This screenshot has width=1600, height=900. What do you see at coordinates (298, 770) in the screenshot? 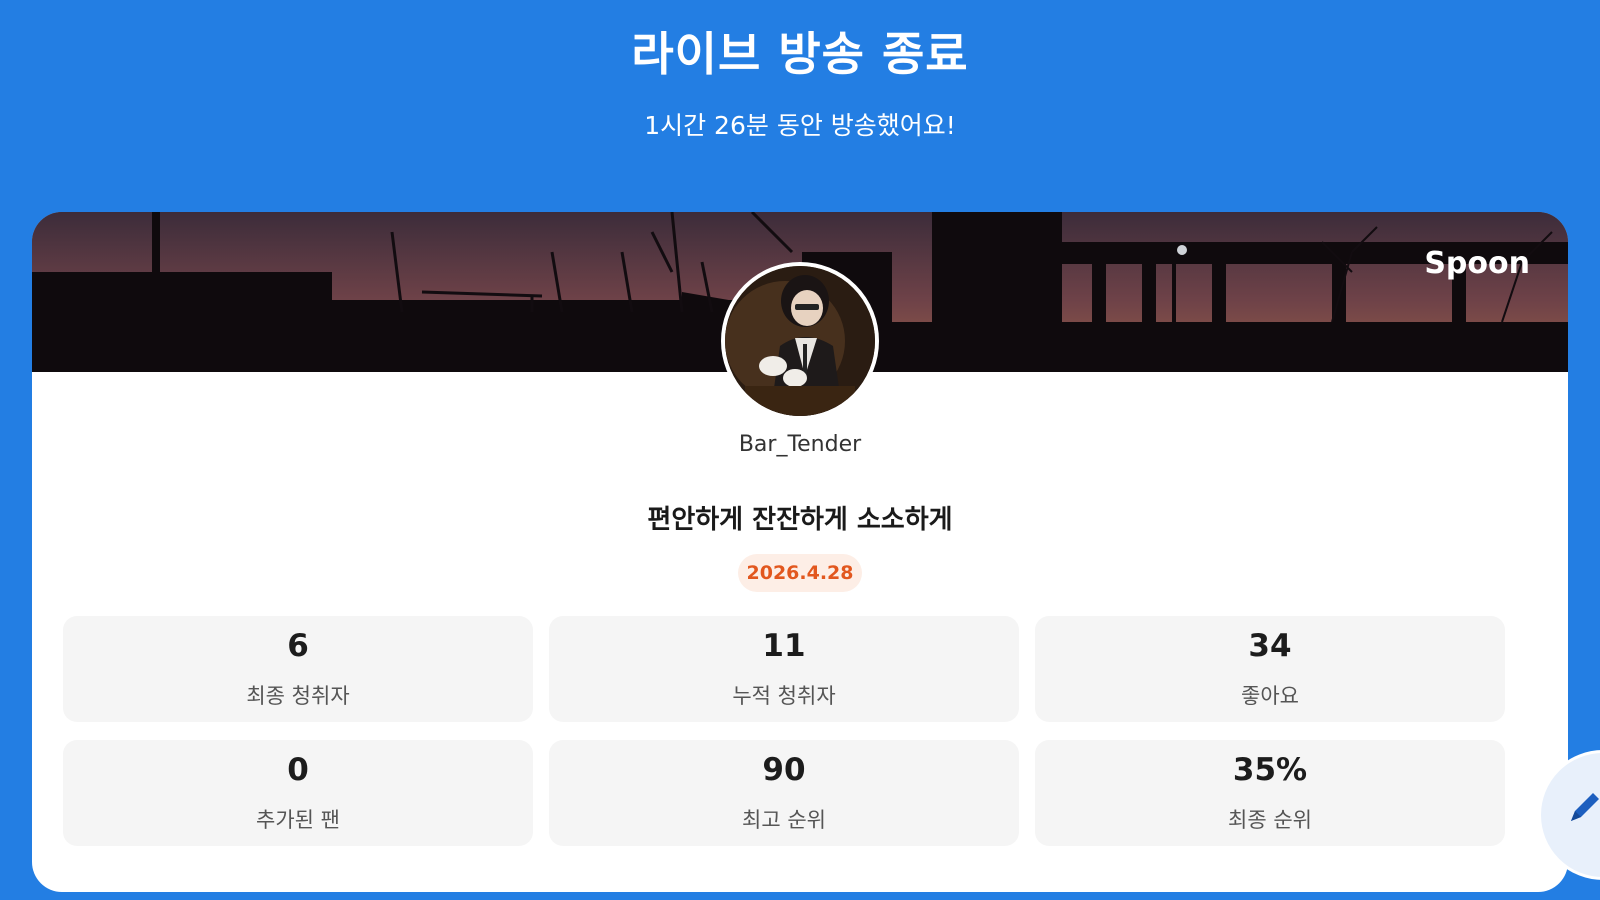
I see `stat-value: 0` at bounding box center [298, 770].